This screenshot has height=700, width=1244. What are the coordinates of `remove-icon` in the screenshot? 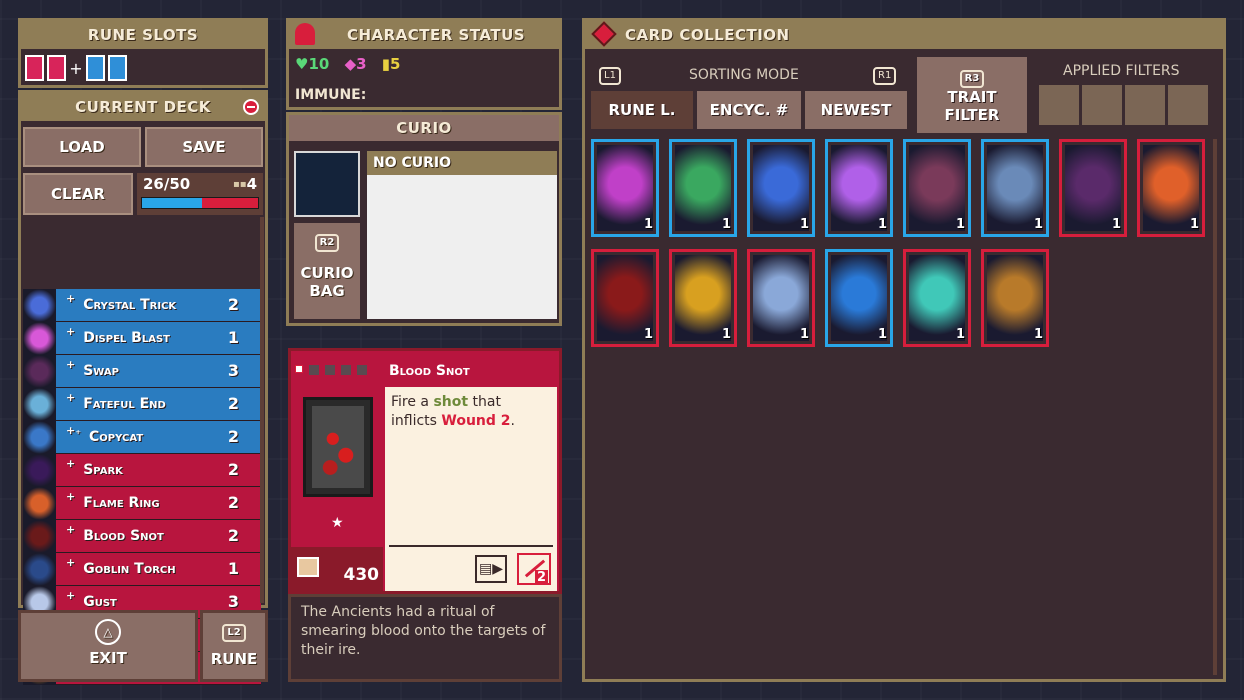 It's located at (251, 107).